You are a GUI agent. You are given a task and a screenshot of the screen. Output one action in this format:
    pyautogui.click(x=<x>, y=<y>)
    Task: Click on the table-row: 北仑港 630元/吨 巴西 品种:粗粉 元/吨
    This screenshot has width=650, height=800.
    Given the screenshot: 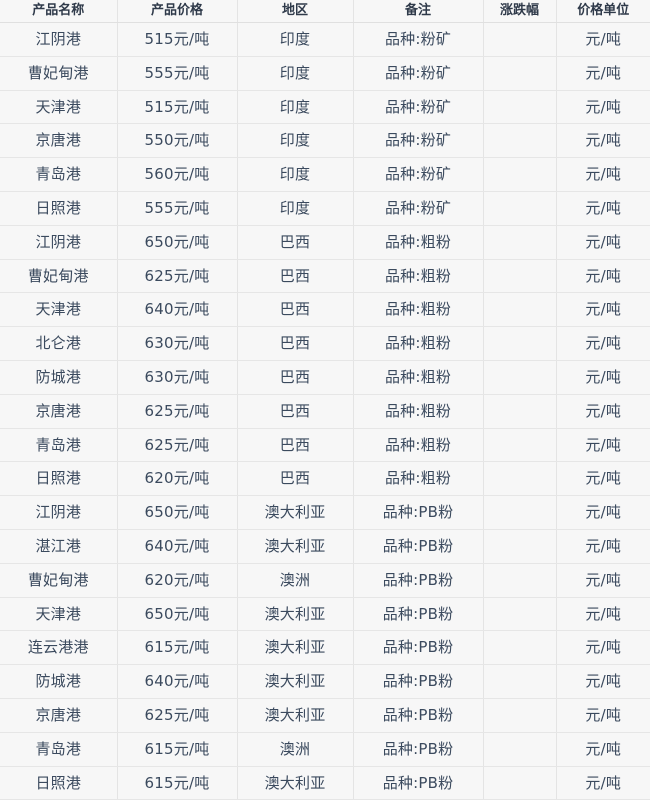 What is the action you would take?
    pyautogui.click(x=325, y=343)
    